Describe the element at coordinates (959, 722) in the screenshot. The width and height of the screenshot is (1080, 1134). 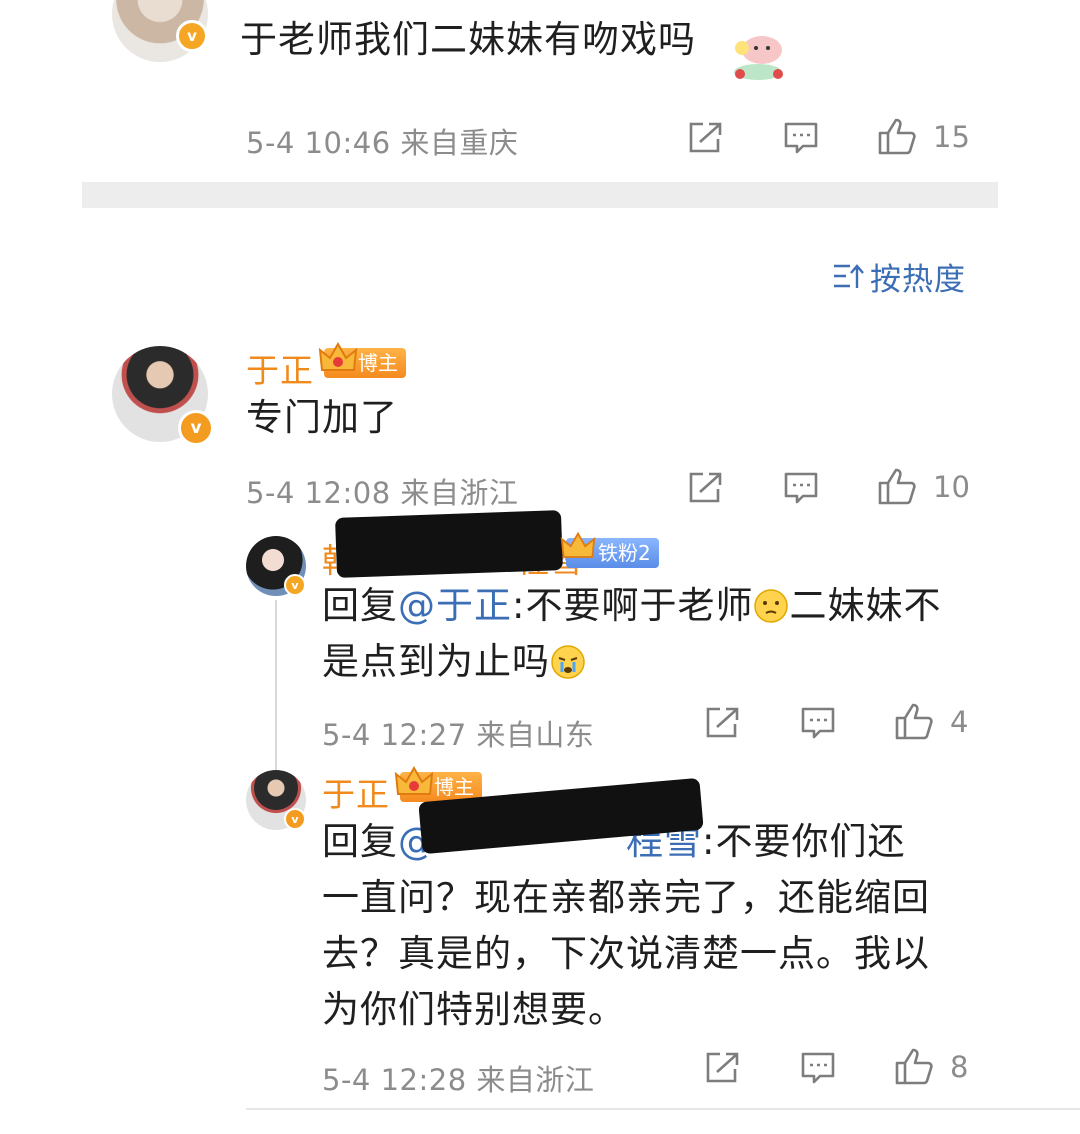
I see `like-count: 4` at that location.